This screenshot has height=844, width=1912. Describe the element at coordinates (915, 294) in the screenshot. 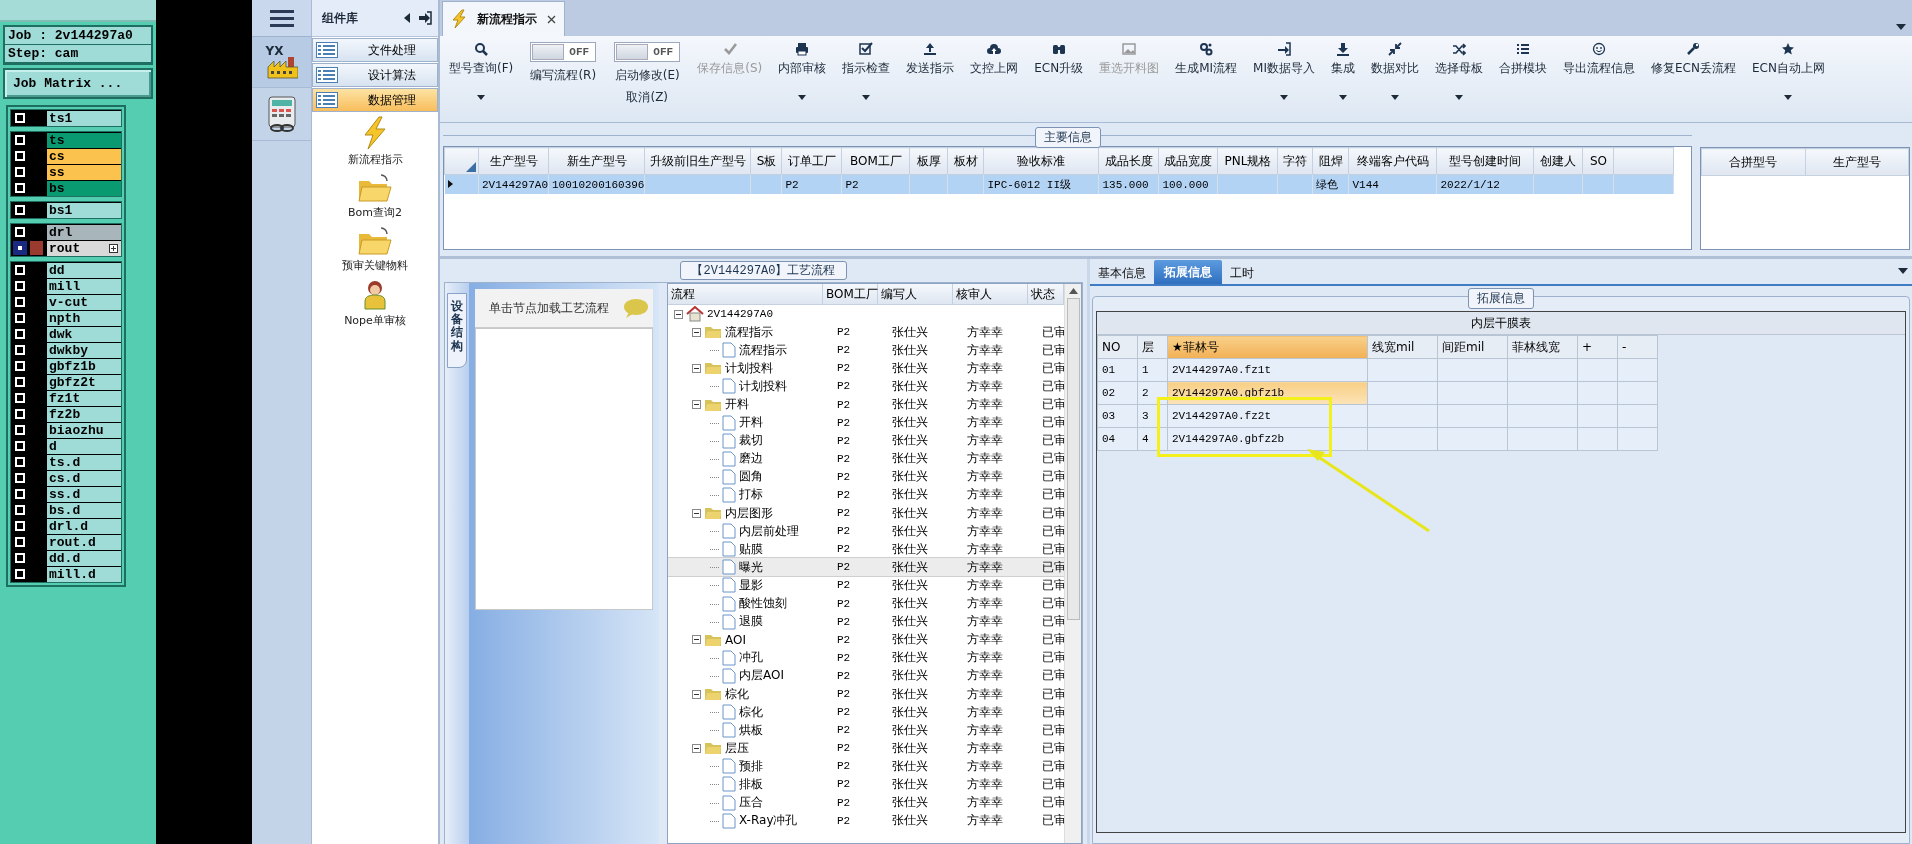

I see `column-header: 编写人` at that location.